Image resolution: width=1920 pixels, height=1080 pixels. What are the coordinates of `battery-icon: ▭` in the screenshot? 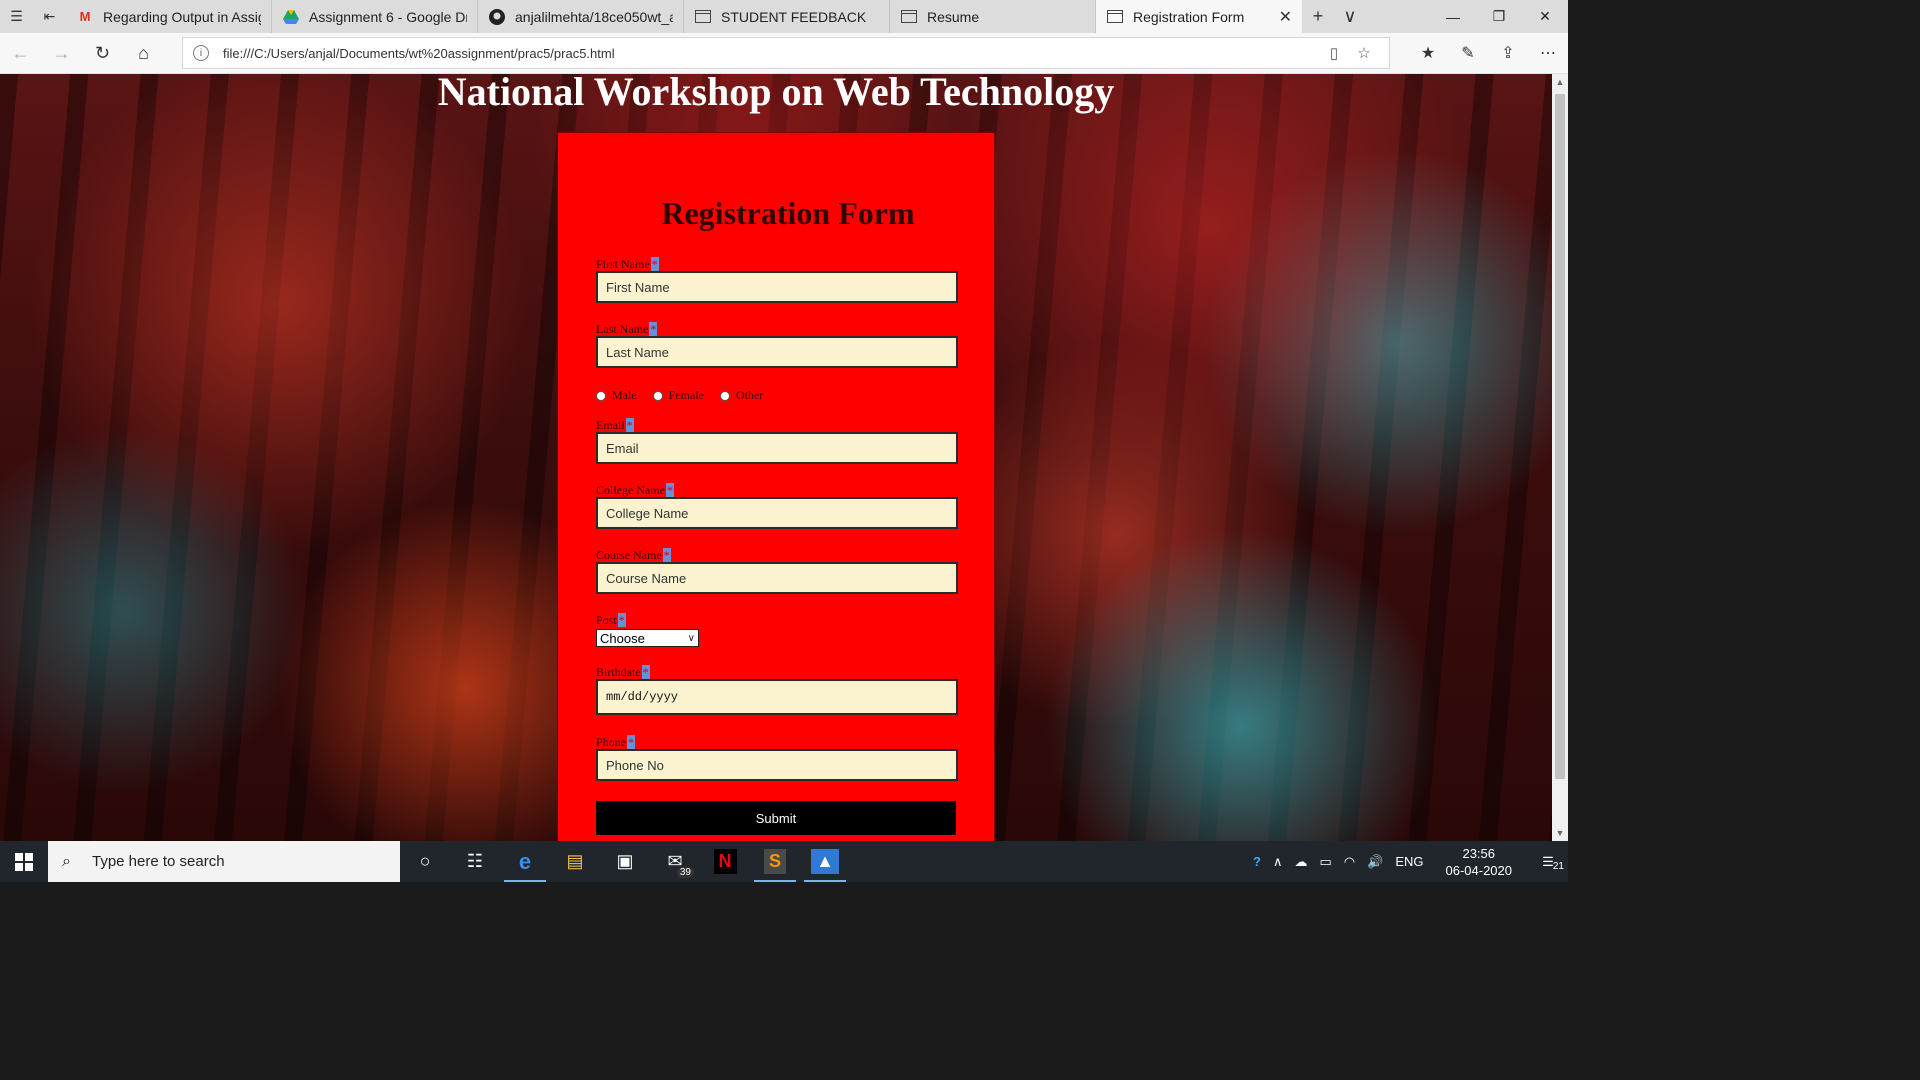 It's located at (1326, 862).